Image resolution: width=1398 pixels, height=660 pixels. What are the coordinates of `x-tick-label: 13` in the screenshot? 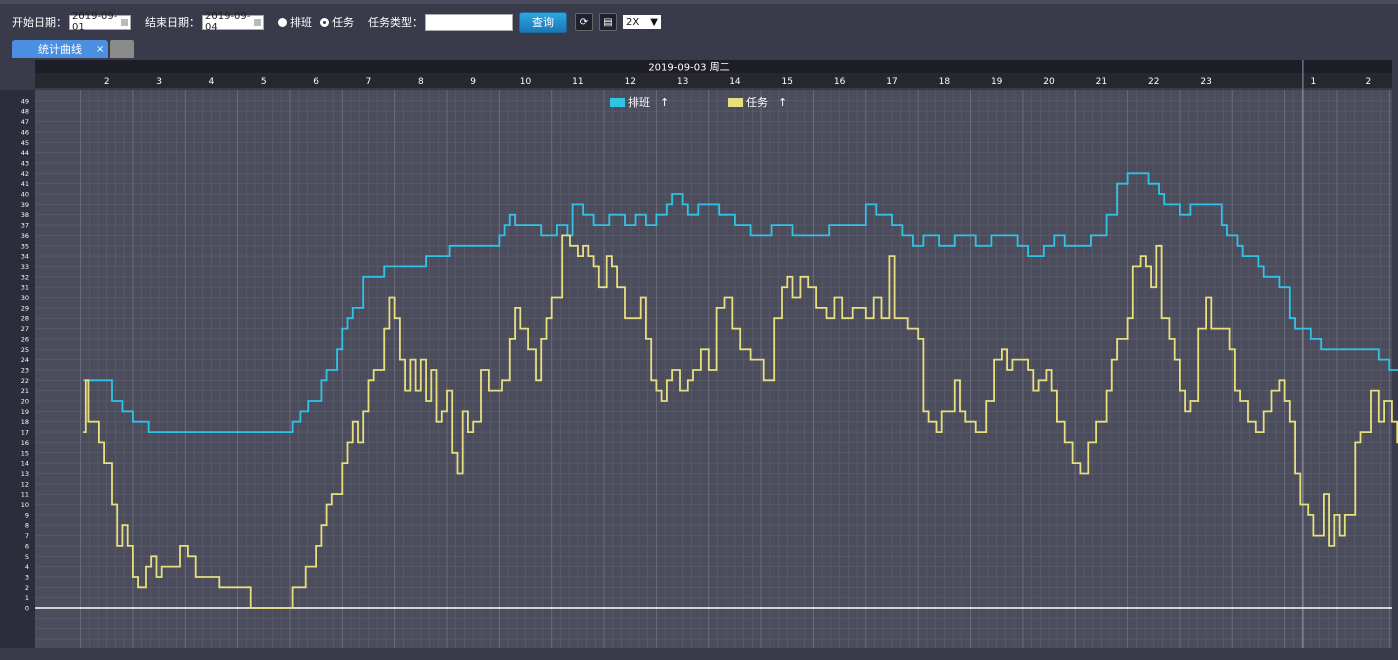 It's located at (682, 82).